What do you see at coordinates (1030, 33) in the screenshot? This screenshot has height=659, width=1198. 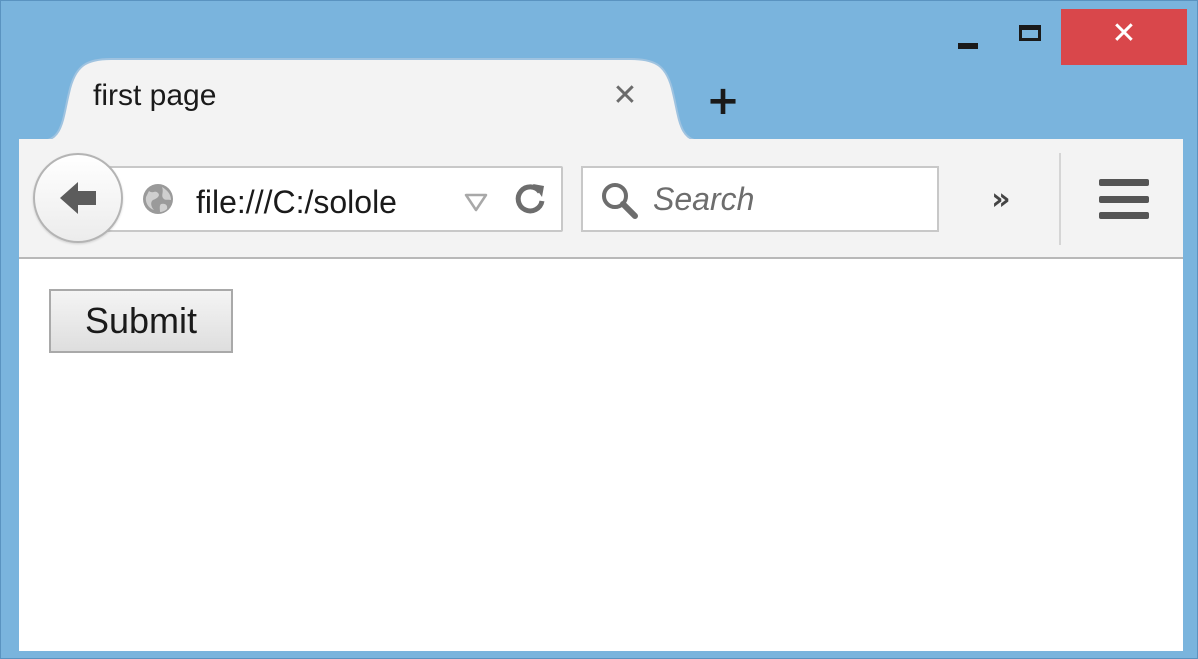 I see `maximize-icon` at bounding box center [1030, 33].